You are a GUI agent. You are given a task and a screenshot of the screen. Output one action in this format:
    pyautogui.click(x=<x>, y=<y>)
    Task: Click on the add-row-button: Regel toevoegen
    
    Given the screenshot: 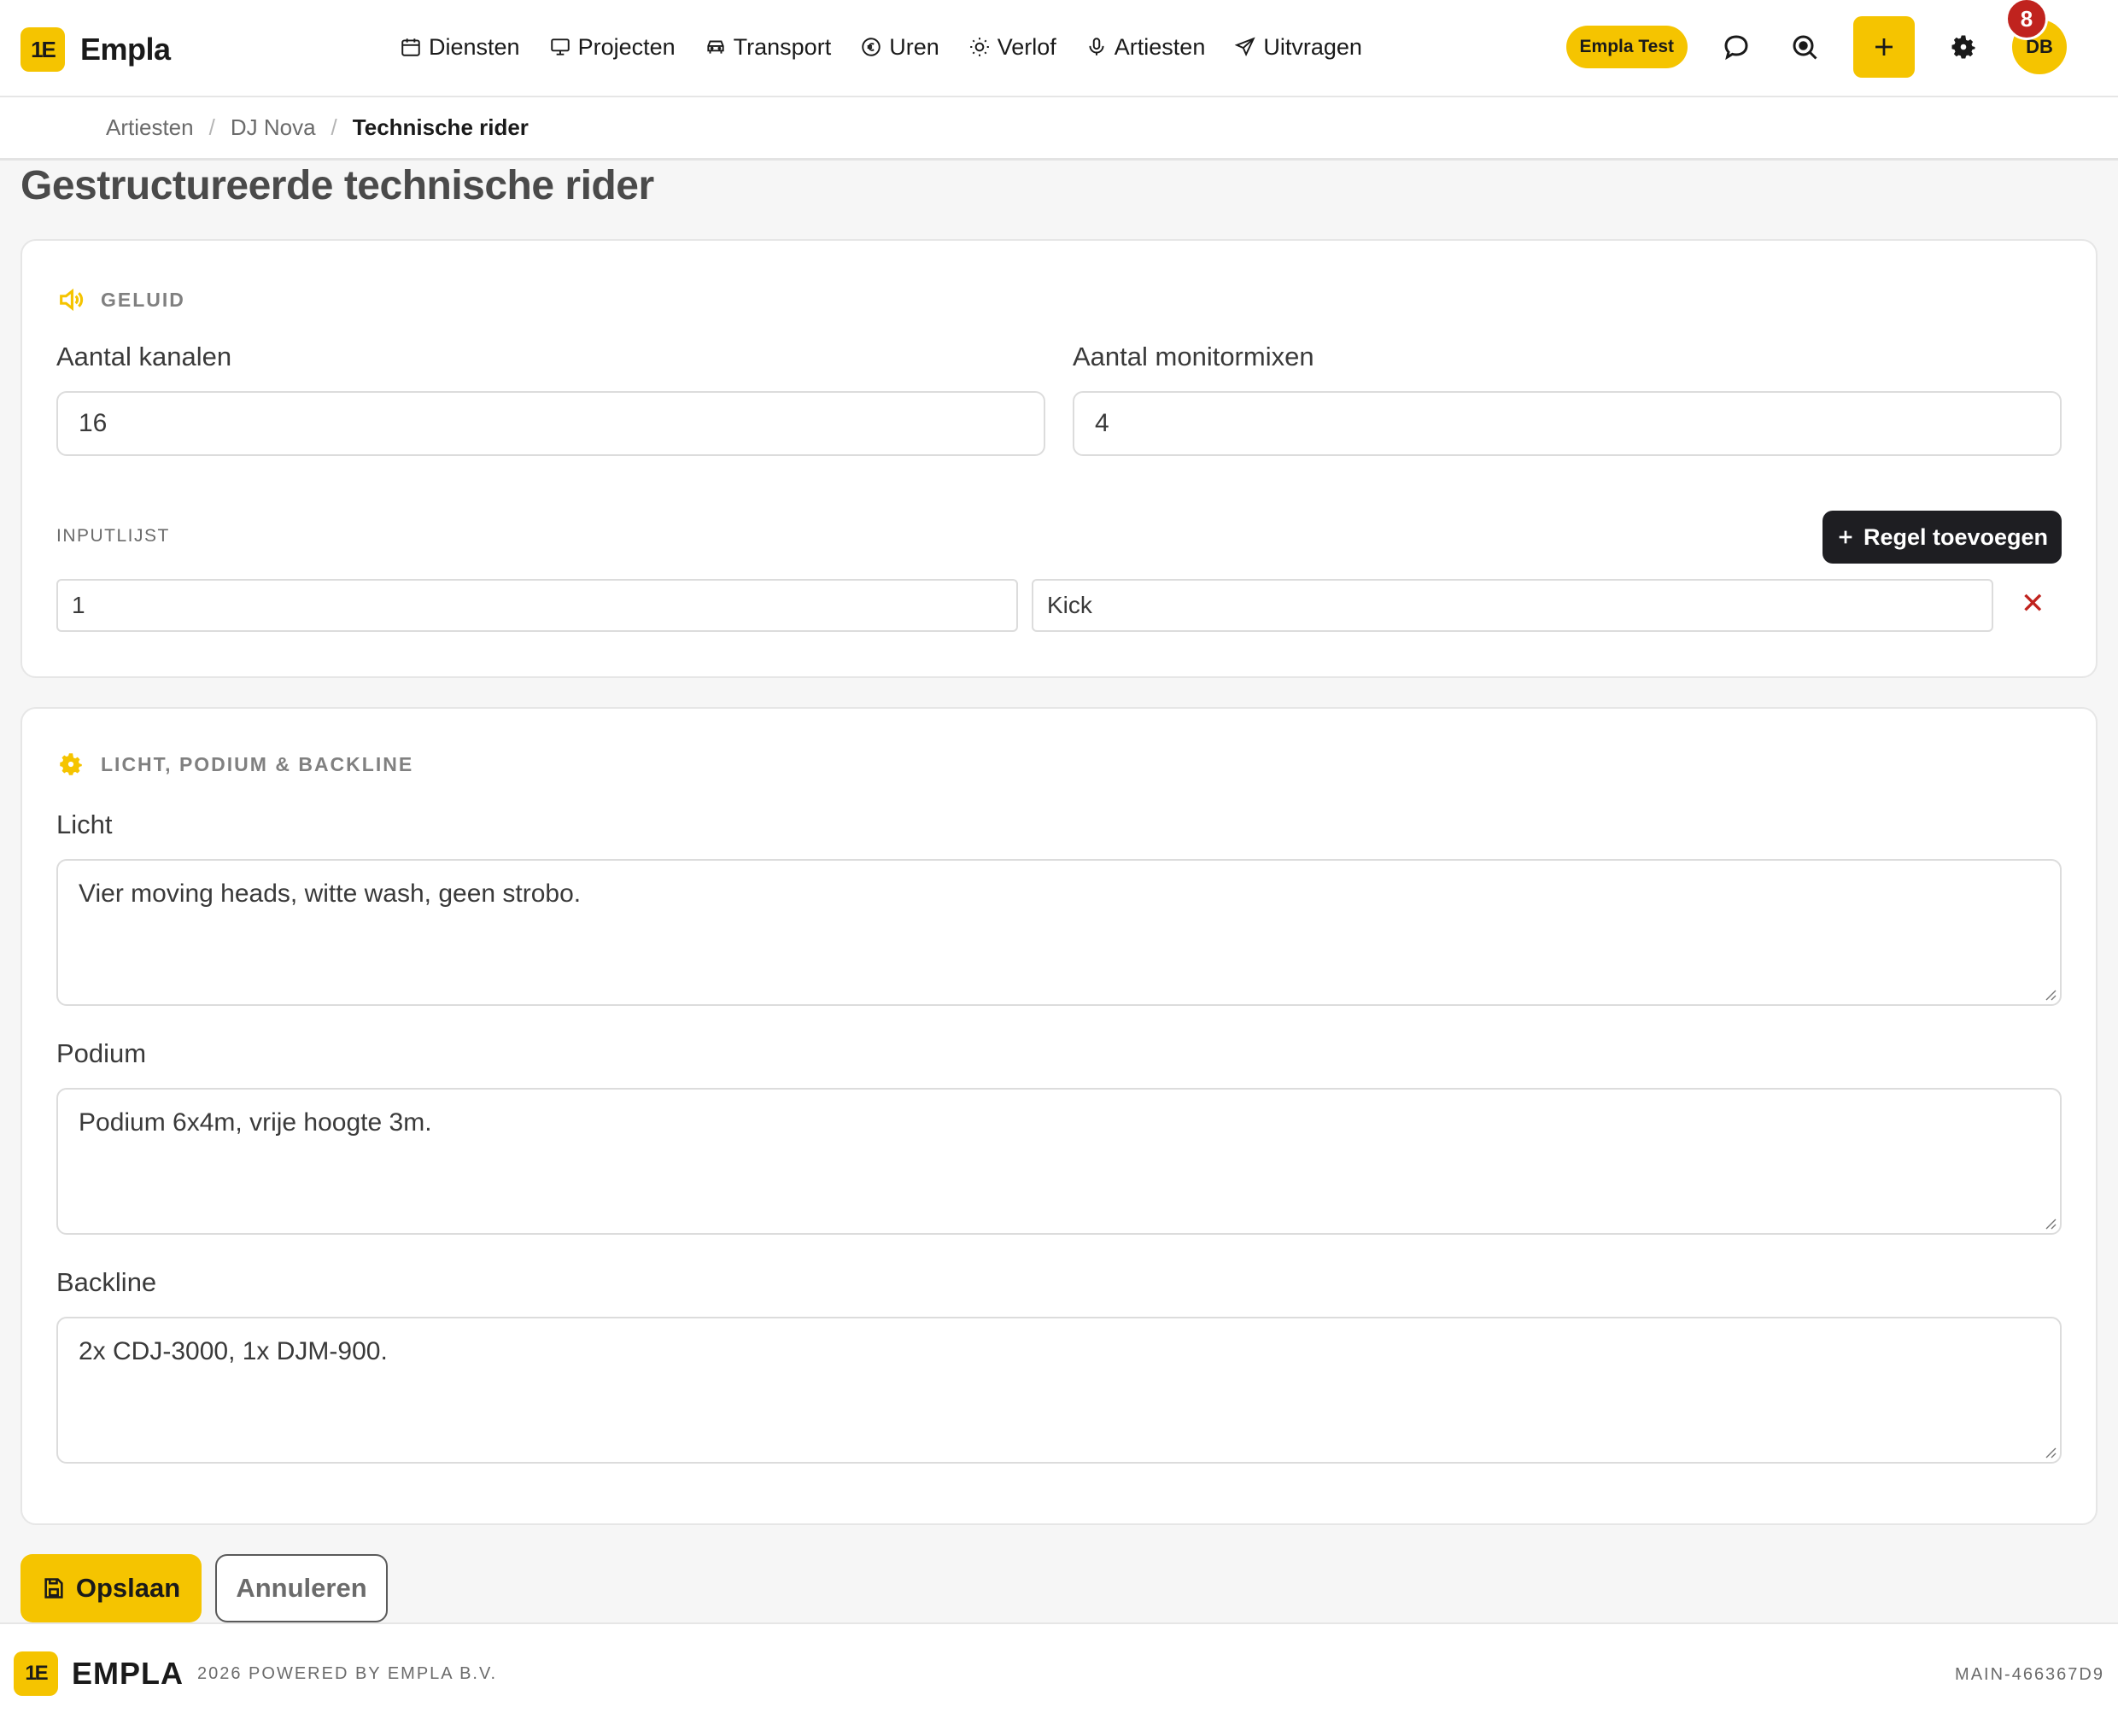 What is the action you would take?
    pyautogui.click(x=1943, y=538)
    